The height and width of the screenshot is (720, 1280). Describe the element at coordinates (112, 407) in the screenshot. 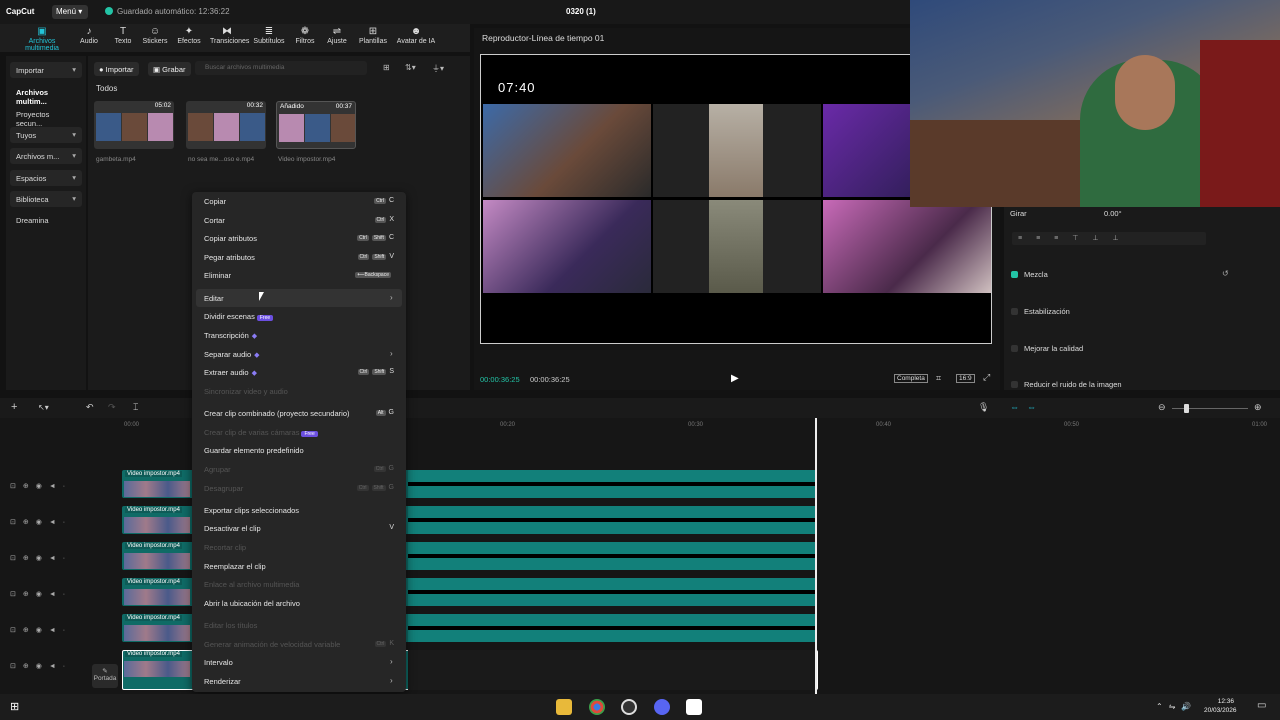

I see `redo-icon: ↷` at that location.